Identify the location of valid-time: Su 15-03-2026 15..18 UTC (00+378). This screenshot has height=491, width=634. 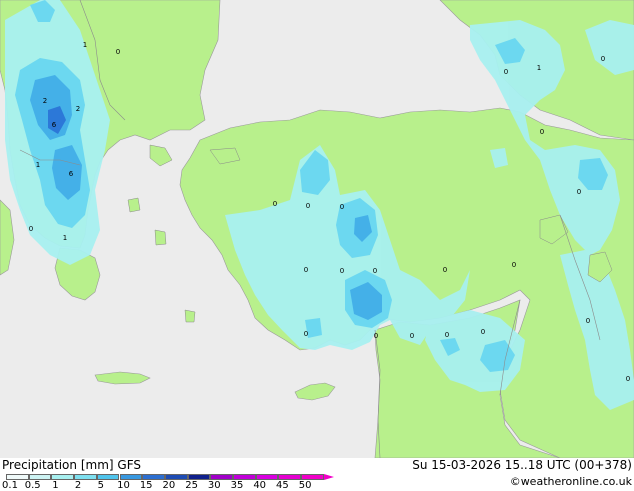
(522, 465).